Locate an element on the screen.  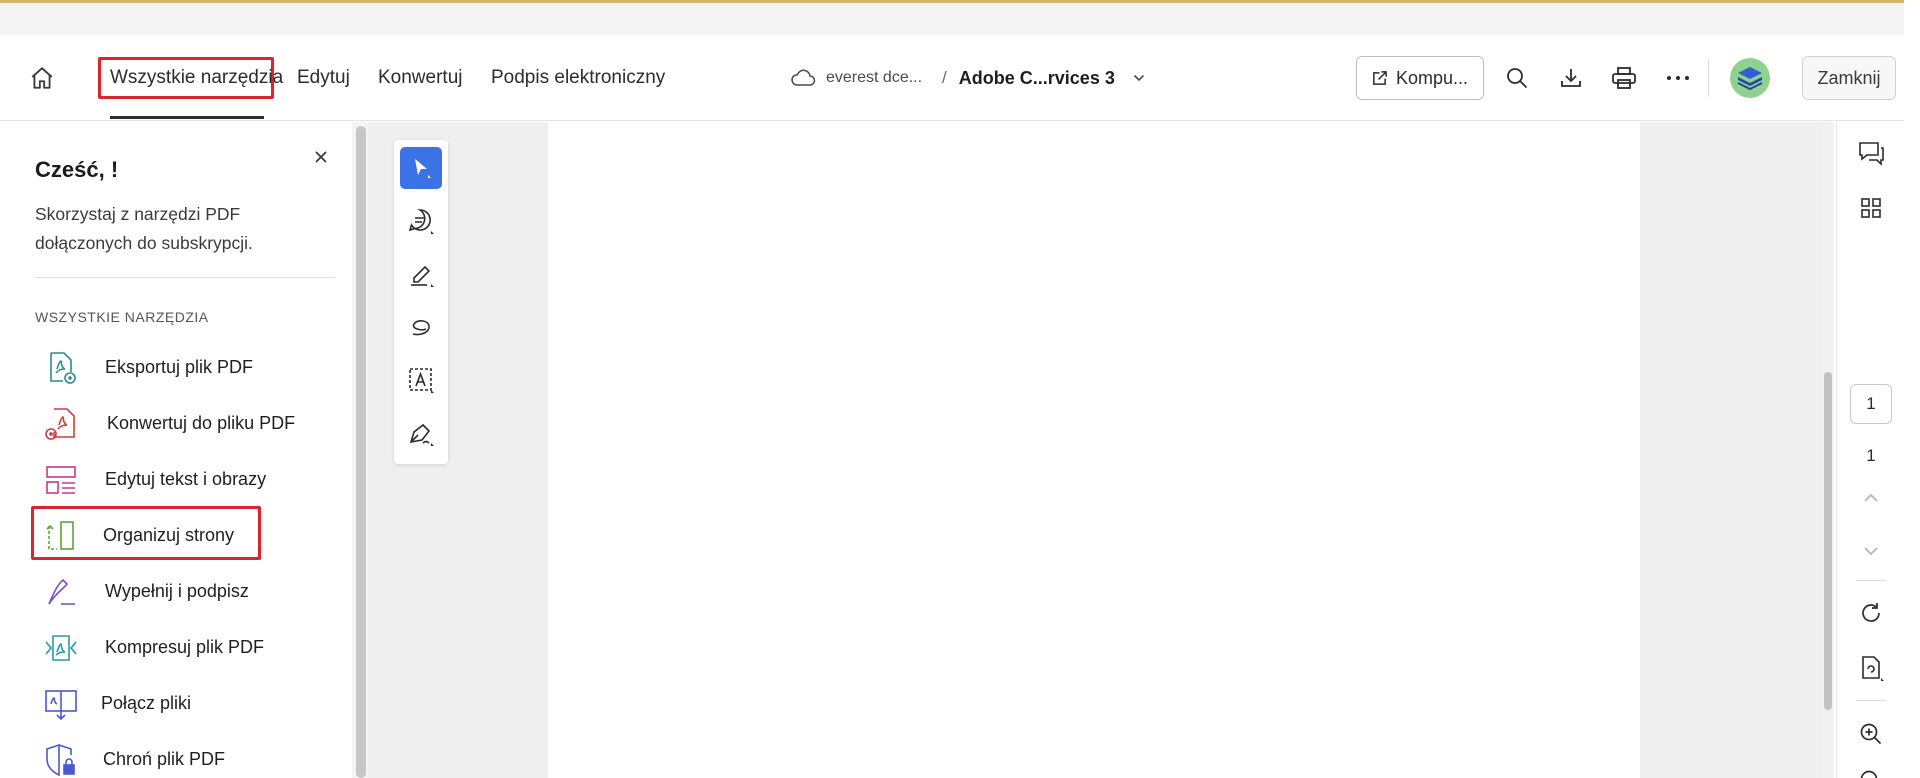
select-tool-button is located at coordinates (421, 168).